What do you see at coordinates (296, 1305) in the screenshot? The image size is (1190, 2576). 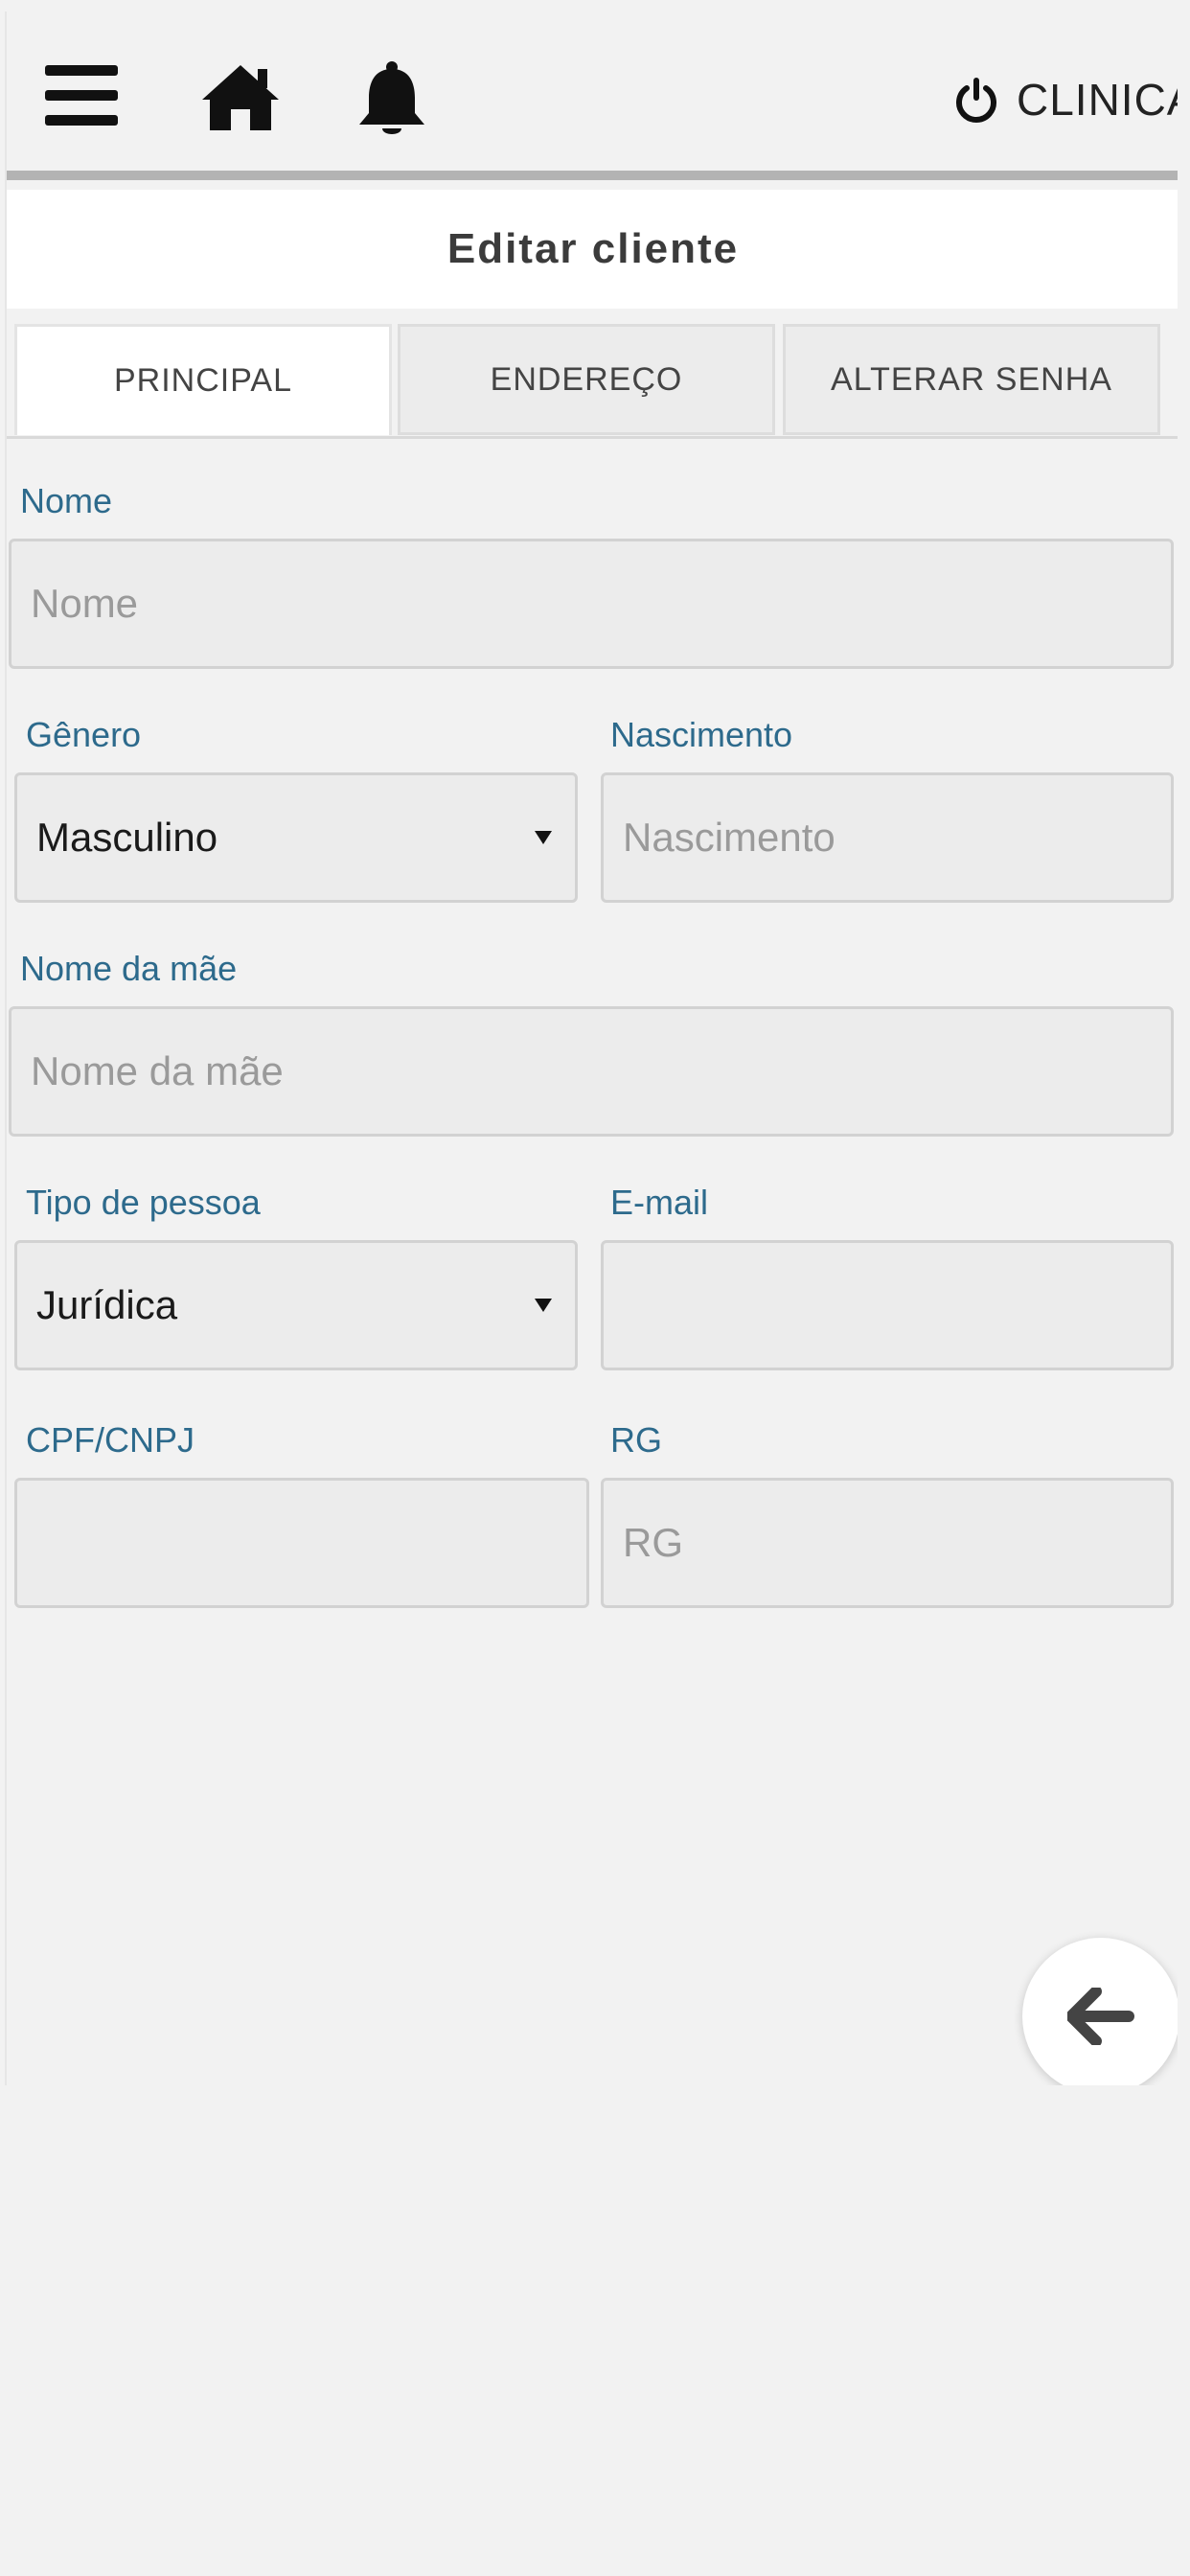 I see `tipo-pessoa-select: Jurídica` at bounding box center [296, 1305].